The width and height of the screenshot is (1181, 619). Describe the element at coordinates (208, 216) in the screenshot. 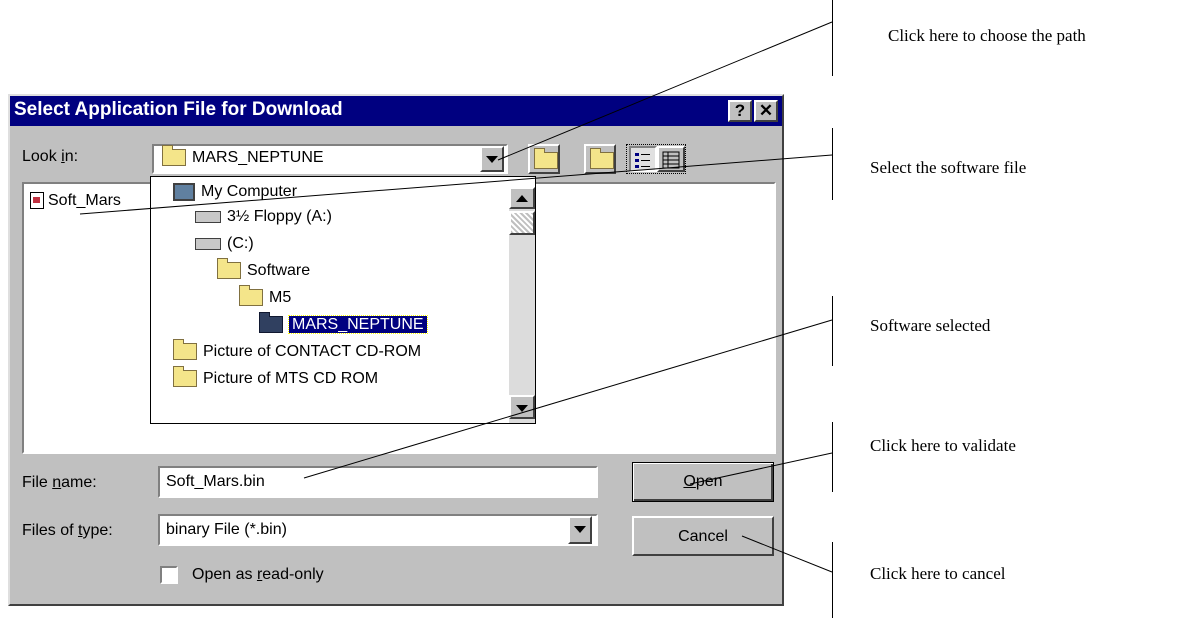

I see `floppy-drive-icon` at that location.